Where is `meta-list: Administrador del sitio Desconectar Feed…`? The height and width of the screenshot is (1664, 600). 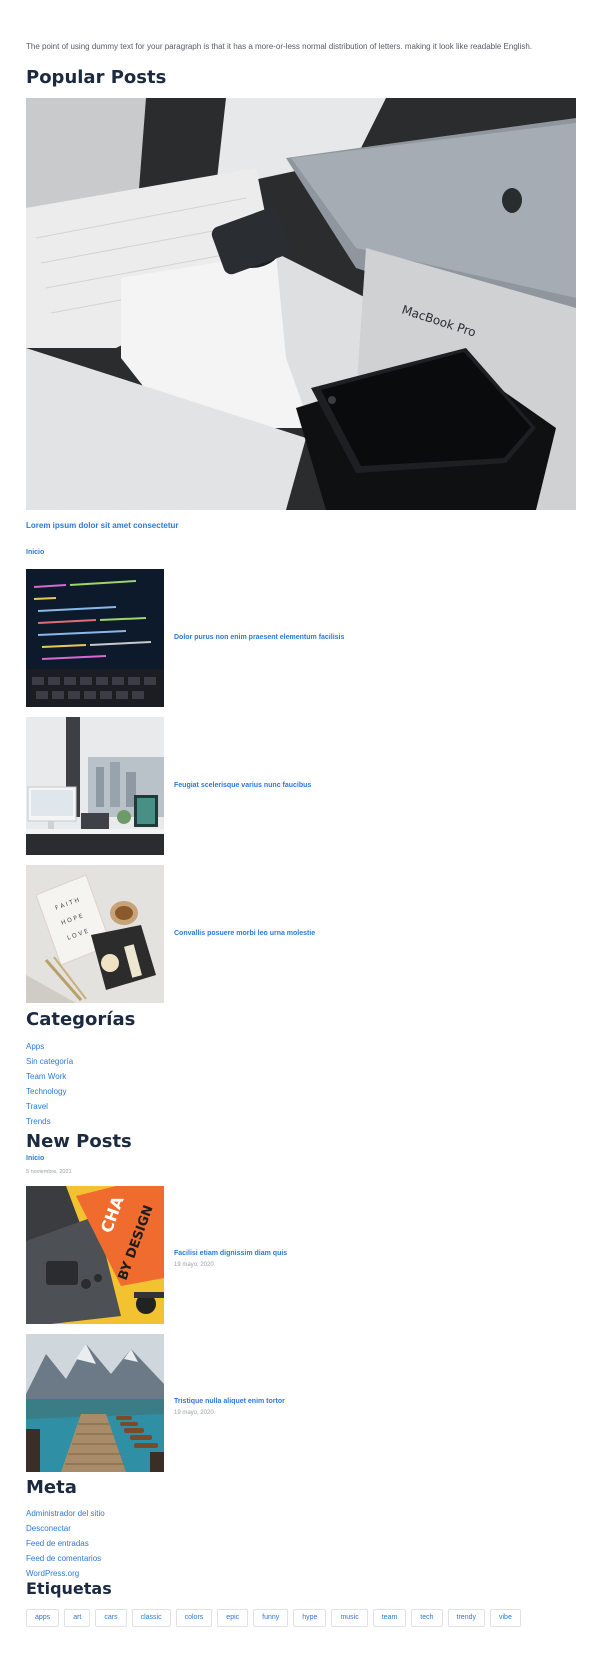
meta-list: Administrador del sitio Desconectar Feed… is located at coordinates (65, 1543).